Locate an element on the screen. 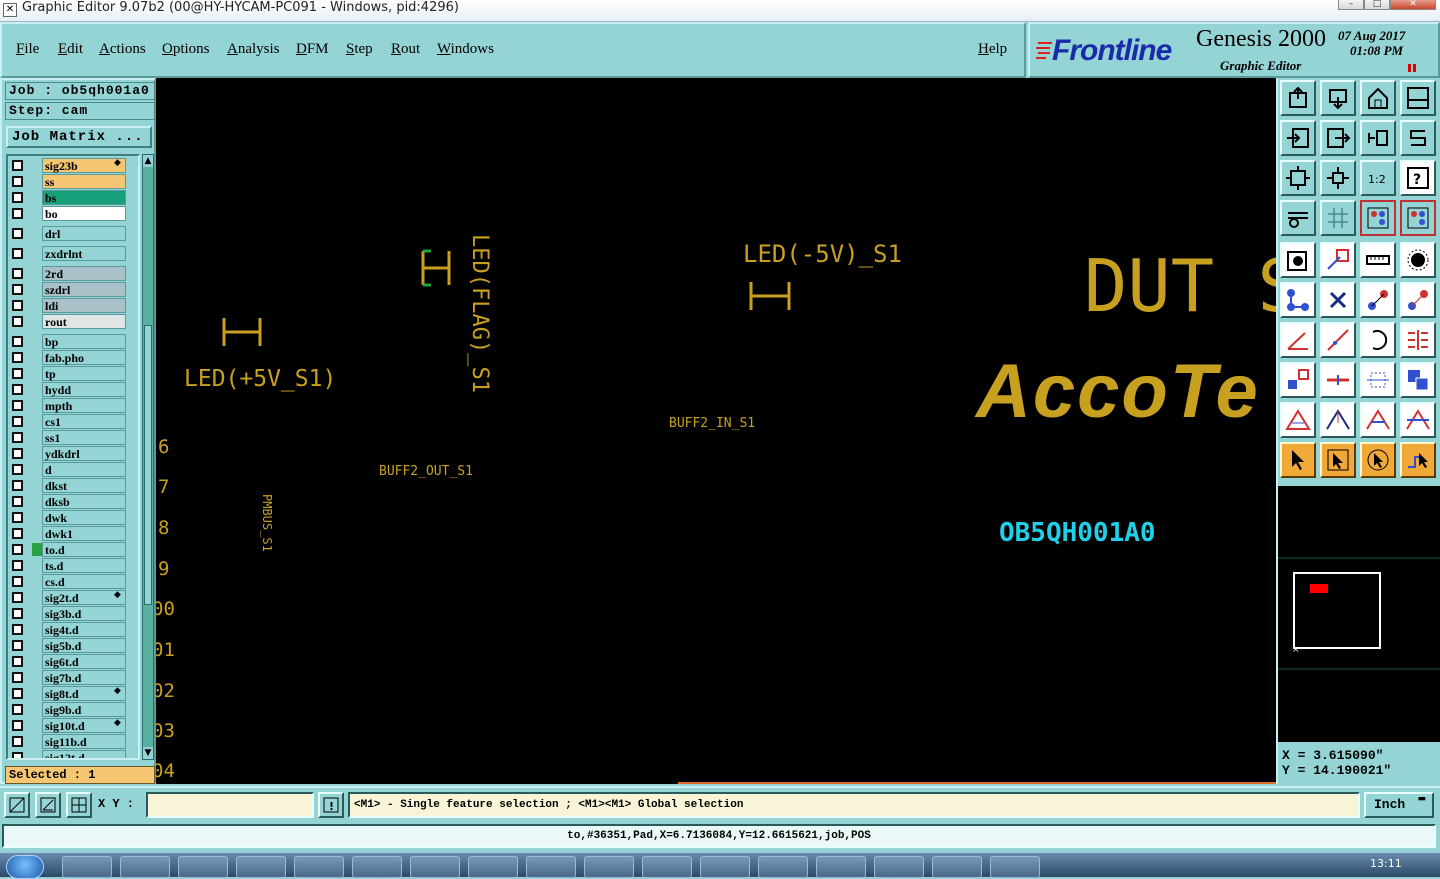 This screenshot has width=1440, height=879. layer-scrollbar: ▲ ▼ is located at coordinates (148, 457).